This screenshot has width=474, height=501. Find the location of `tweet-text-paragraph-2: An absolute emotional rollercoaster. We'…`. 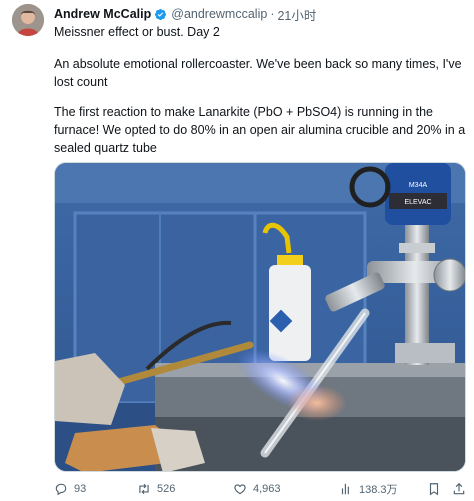

tweet-text-paragraph-2: An absolute emotional rollercoaster. We'… is located at coordinates (258, 73).